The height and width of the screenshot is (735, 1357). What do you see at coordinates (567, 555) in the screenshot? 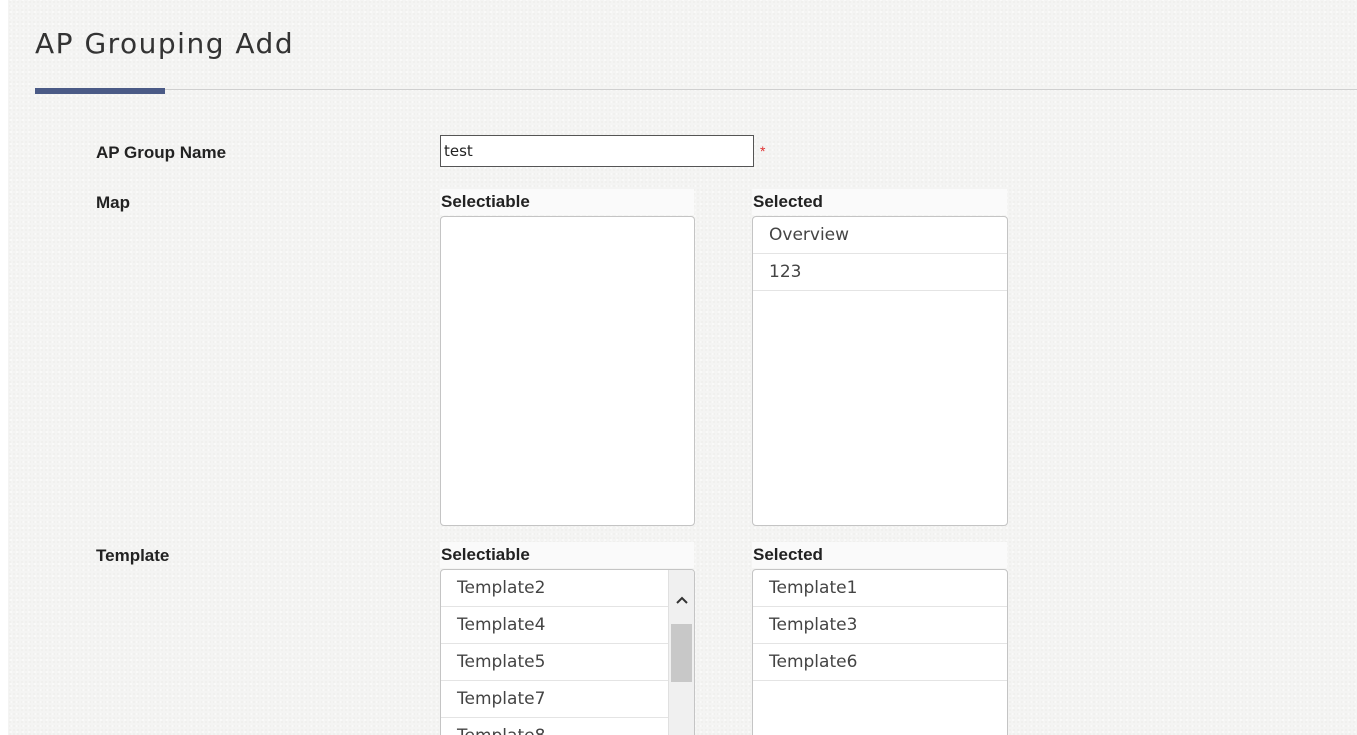
I see `template-selectable-header: Selectiable` at bounding box center [567, 555].